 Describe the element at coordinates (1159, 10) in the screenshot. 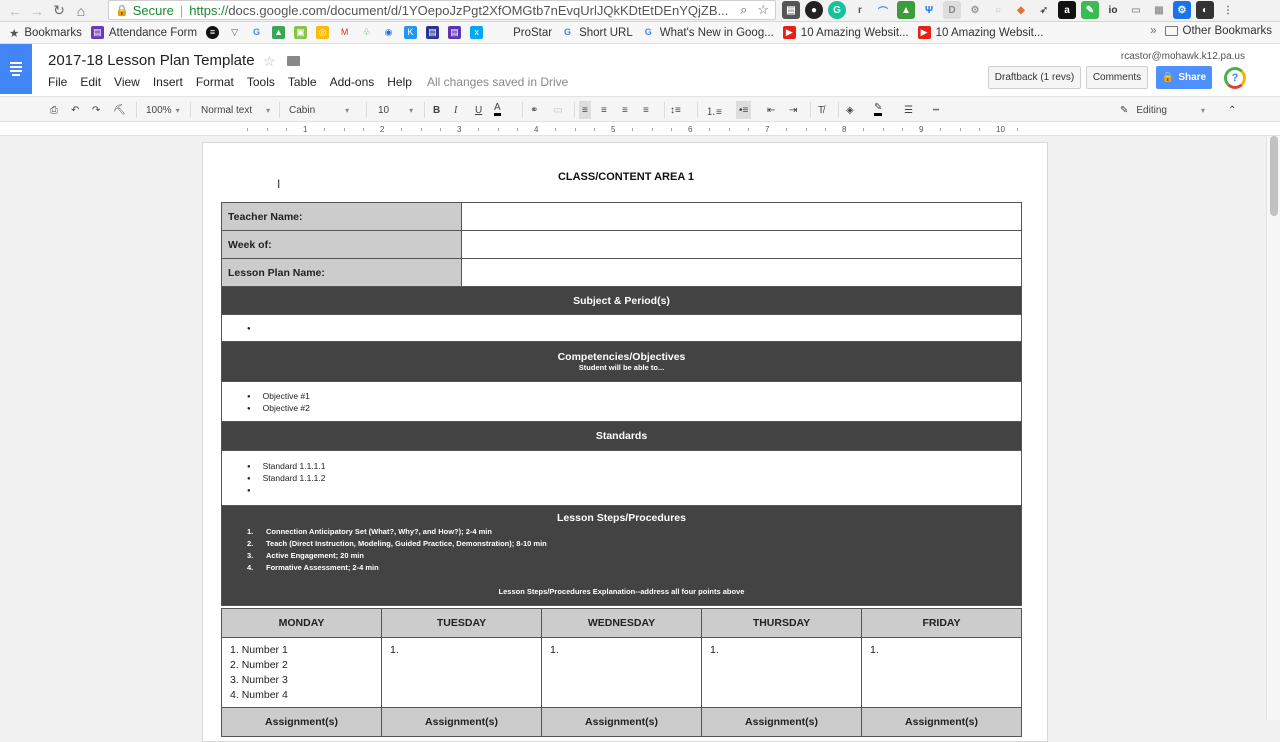

I see `extension-icon: ▦` at that location.